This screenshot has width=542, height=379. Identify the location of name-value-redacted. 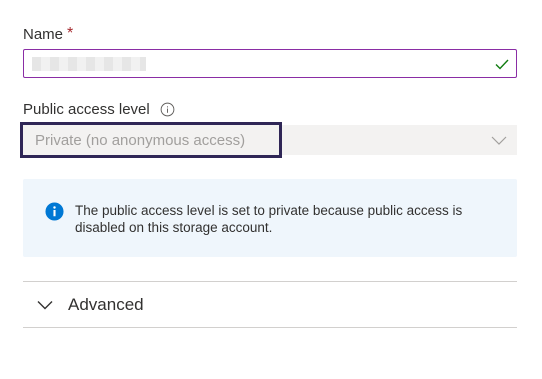
(89, 64).